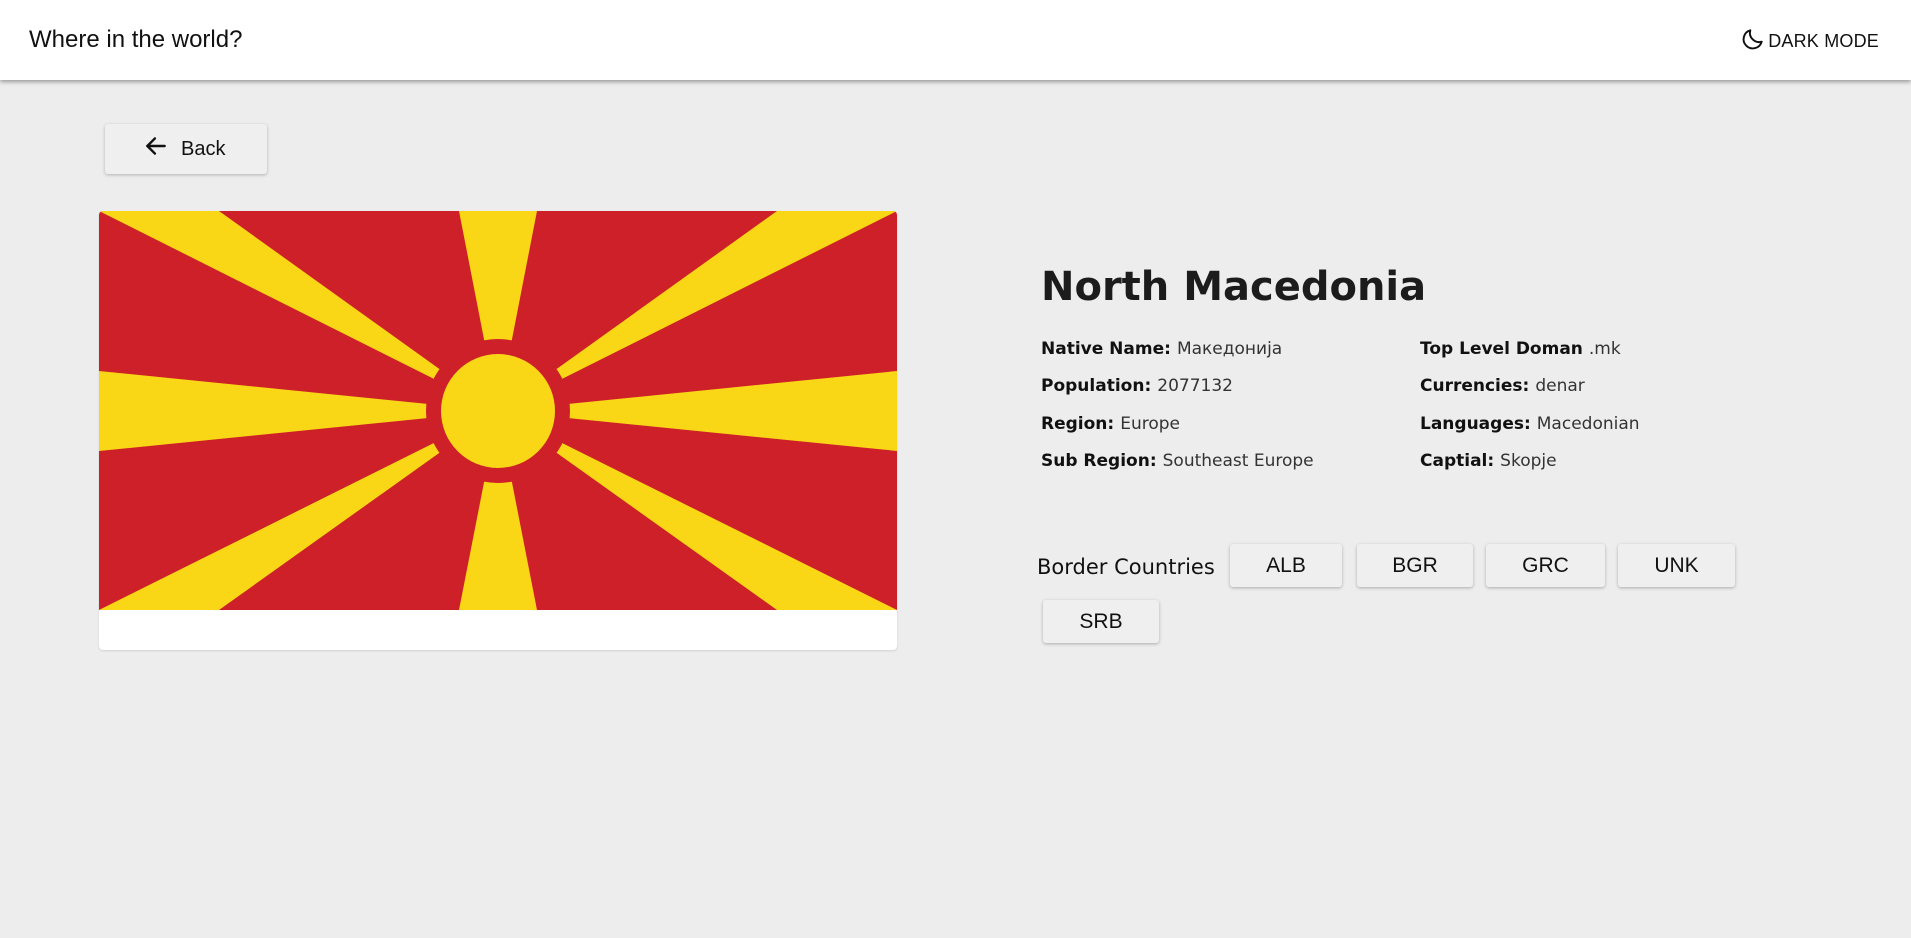 The width and height of the screenshot is (1911, 938). Describe the element at coordinates (1823, 40) in the screenshot. I see `dark-mode-label: DARK MODE` at that location.